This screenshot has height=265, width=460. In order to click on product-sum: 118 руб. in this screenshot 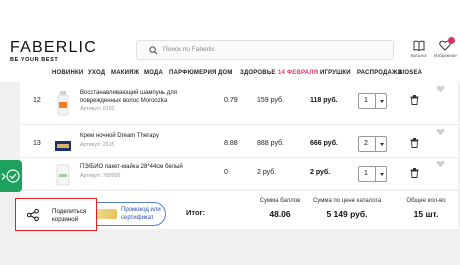, I will do `click(324, 100)`.